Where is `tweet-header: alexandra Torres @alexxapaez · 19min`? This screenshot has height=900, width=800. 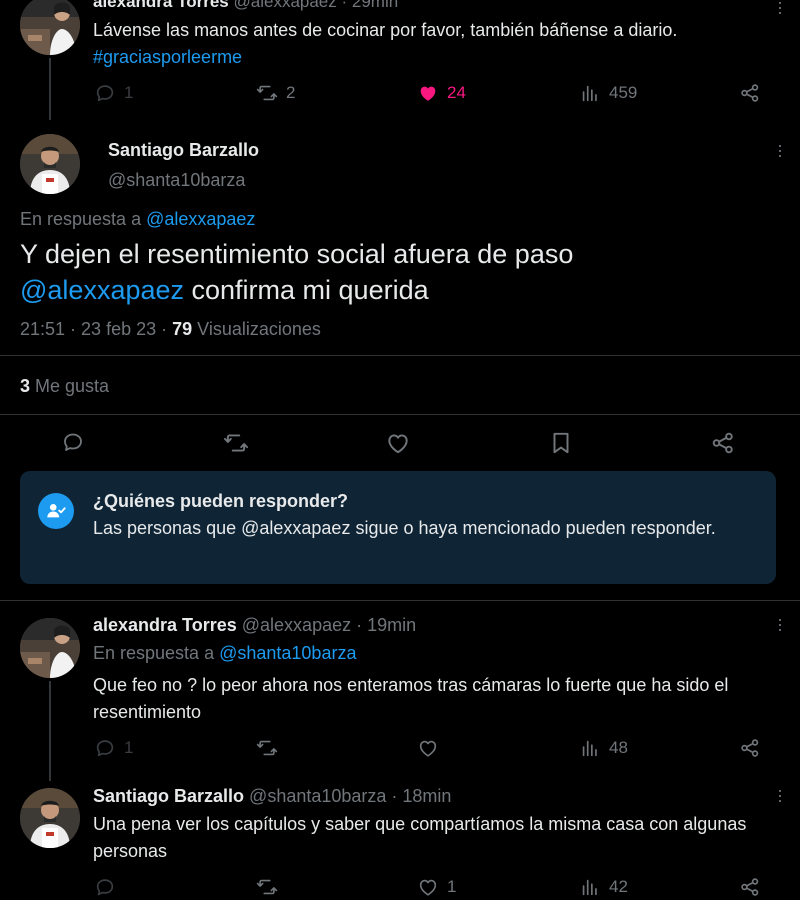
tweet-header: alexandra Torres @alexxapaez · 19min is located at coordinates (254, 625).